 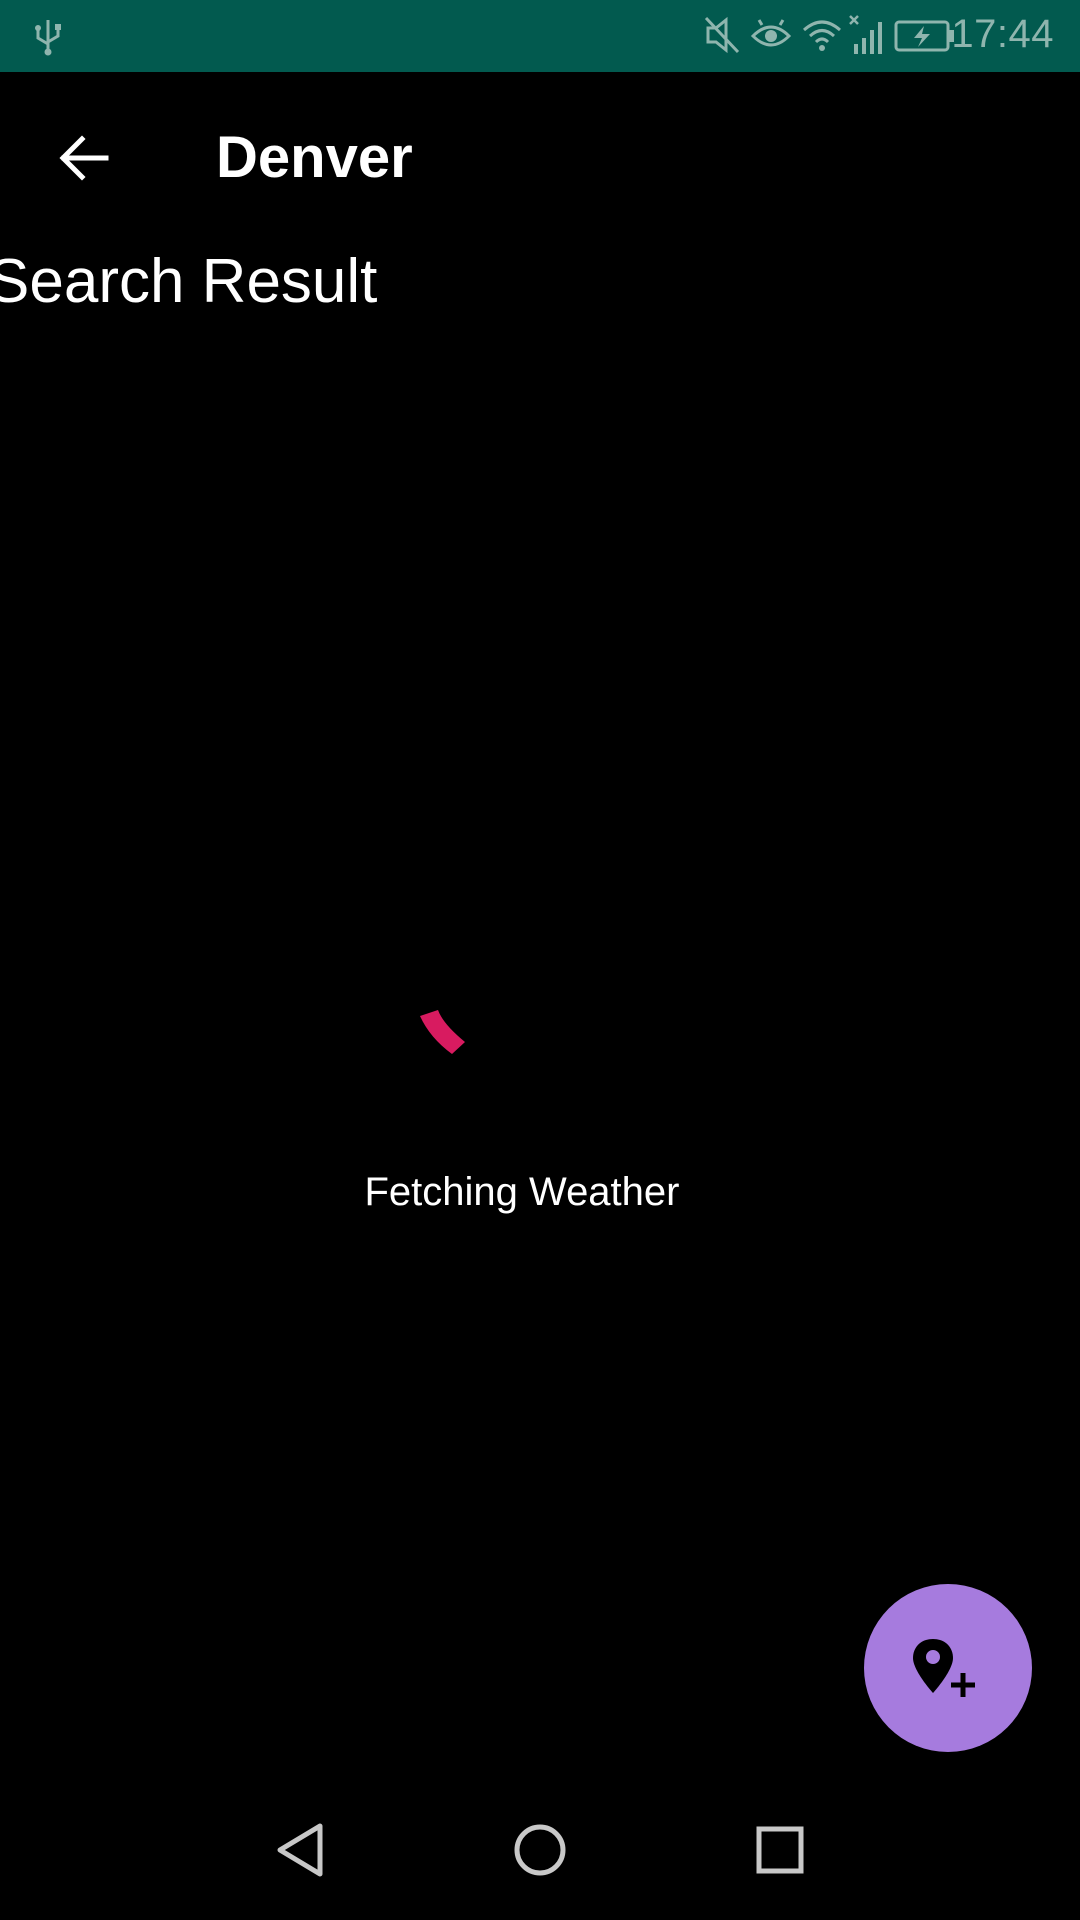 I want to click on status-bar: 17:44, so click(x=540, y=36).